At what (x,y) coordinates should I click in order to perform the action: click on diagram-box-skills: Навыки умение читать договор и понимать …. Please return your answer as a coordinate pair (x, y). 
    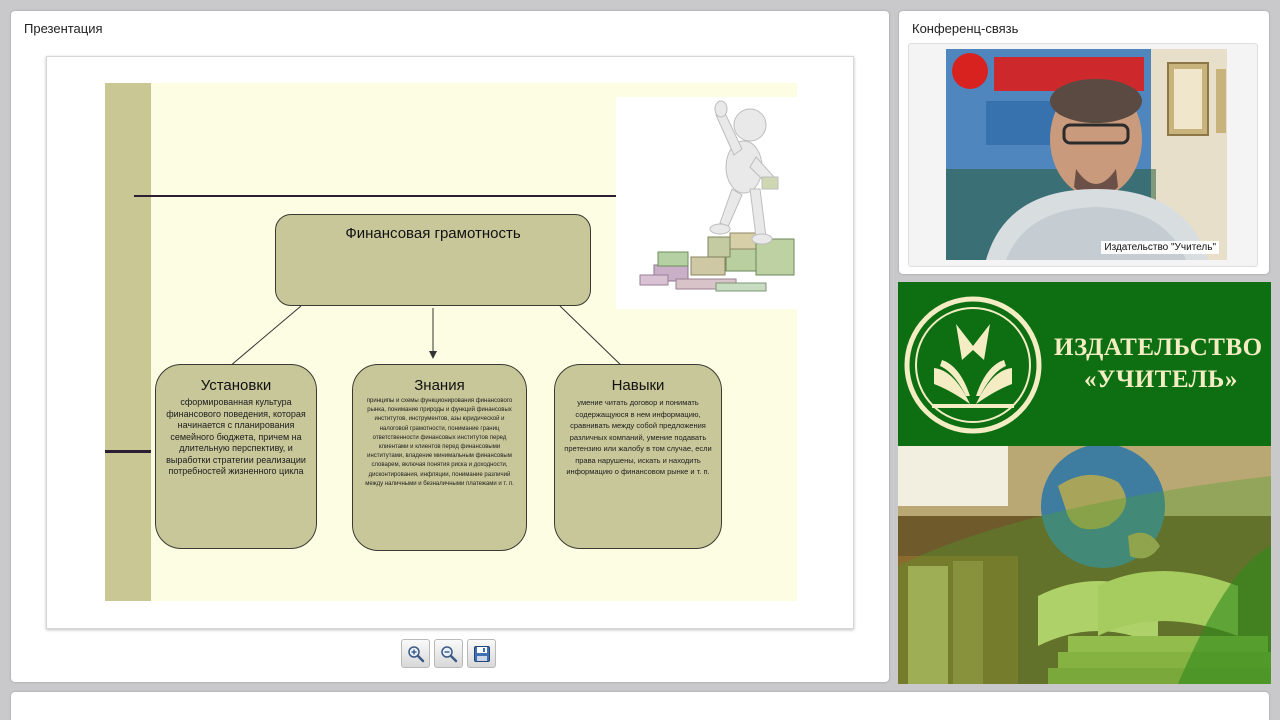
    Looking at the image, I should click on (638, 456).